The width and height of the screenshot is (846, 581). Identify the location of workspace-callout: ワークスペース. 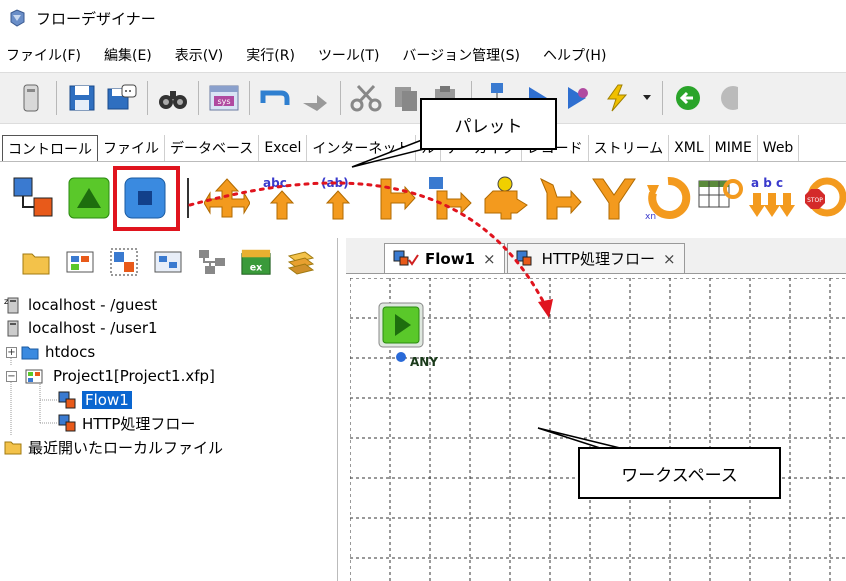
(679, 473).